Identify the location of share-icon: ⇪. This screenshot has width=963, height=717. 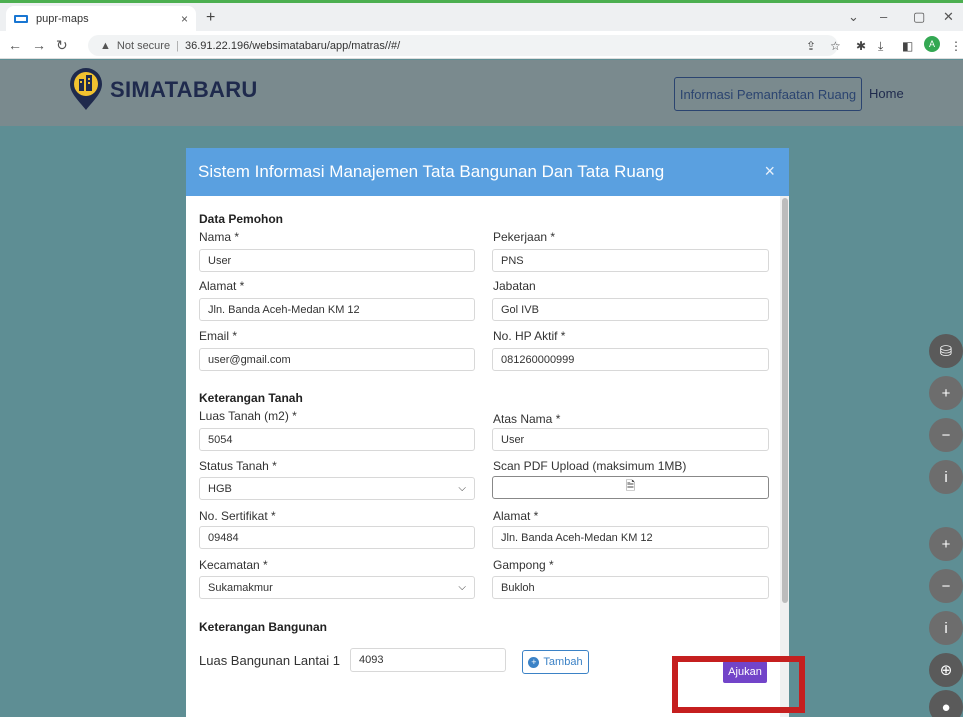
(811, 46).